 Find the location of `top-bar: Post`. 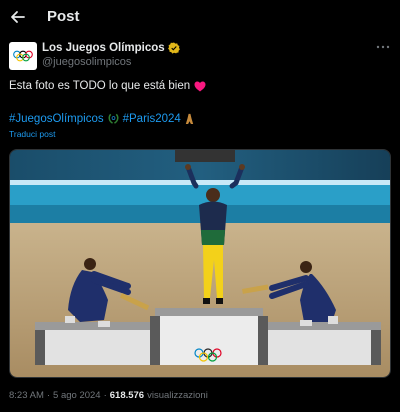

top-bar: Post is located at coordinates (200, 17).